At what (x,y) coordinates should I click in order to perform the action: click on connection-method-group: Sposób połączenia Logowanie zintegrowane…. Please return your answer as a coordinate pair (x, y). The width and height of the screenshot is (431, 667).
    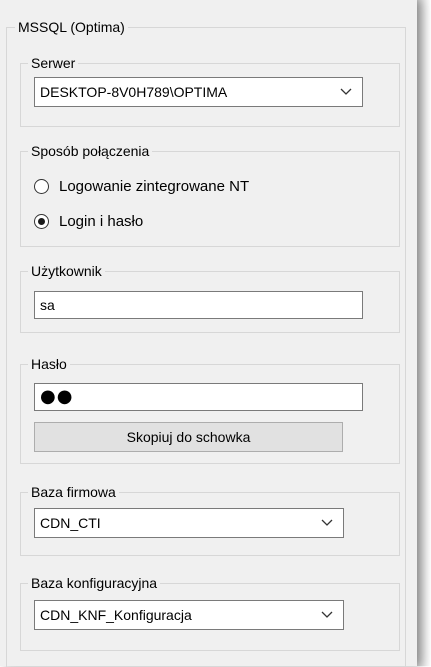
    Looking at the image, I should click on (210, 195).